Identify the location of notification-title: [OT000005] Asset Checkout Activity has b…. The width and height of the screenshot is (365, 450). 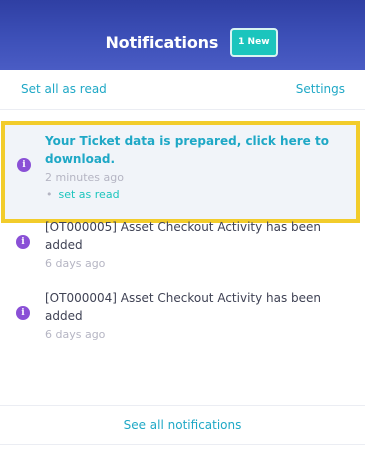
(183, 236).